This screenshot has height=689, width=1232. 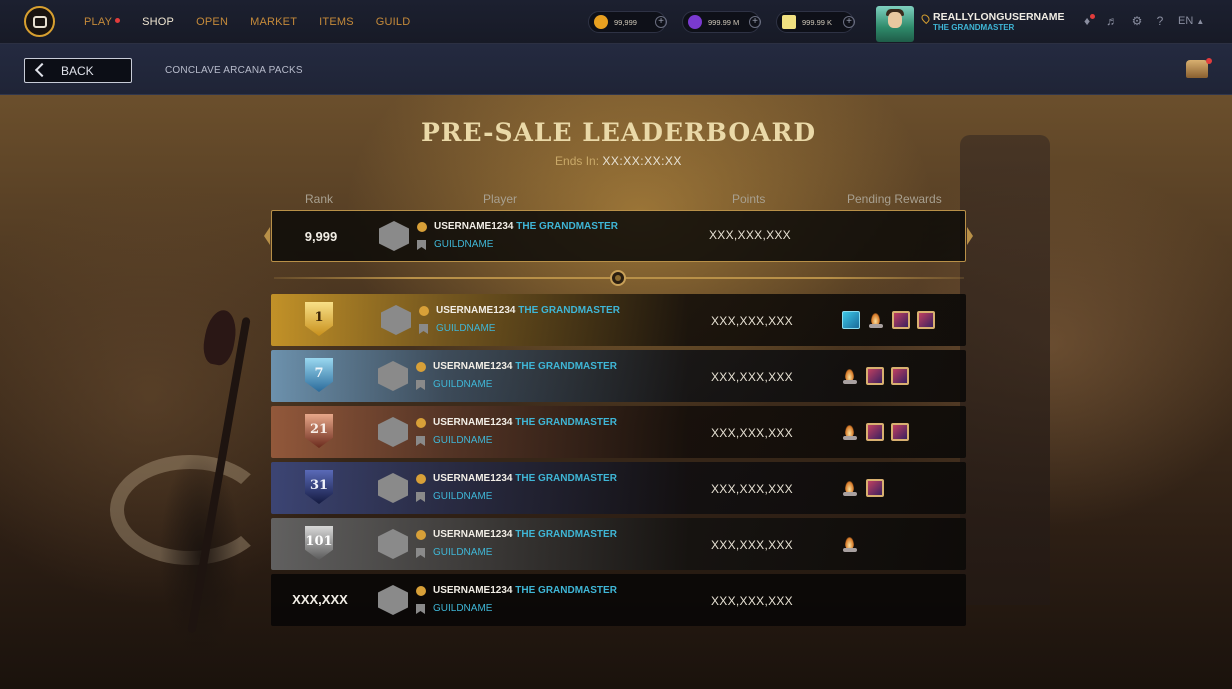 What do you see at coordinates (158, 22) in the screenshot?
I see `nav-shop: SHOP` at bounding box center [158, 22].